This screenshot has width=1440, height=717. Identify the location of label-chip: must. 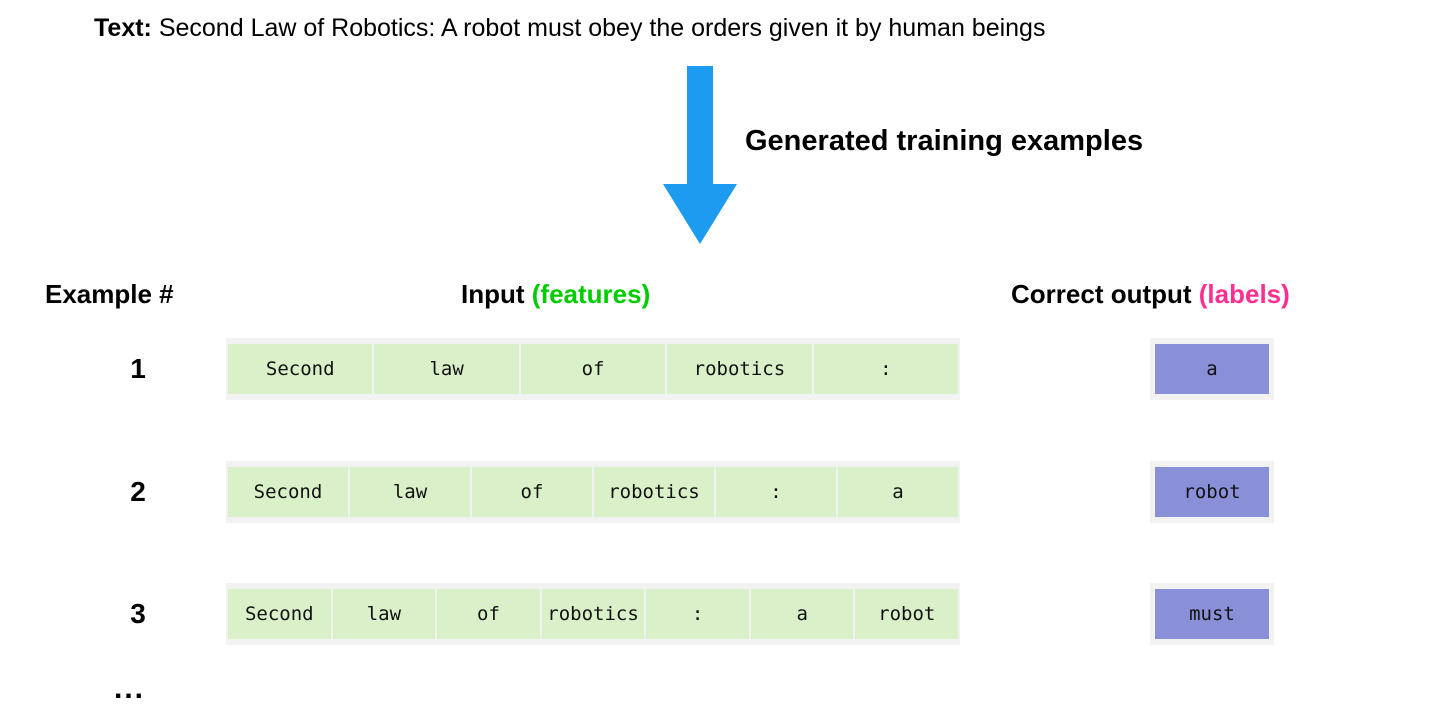
(1212, 614).